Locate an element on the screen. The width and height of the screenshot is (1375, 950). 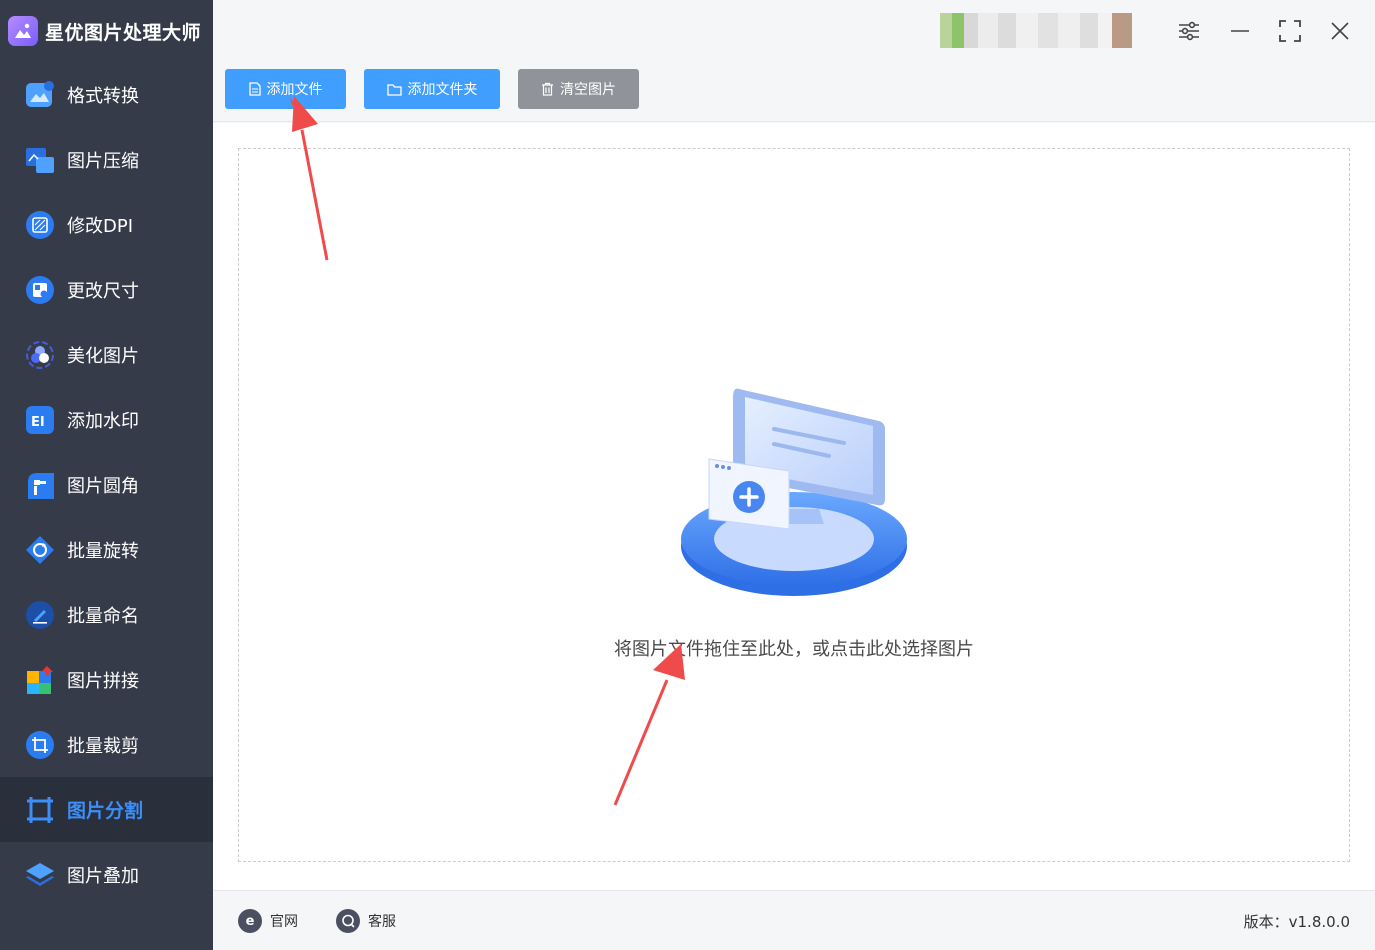
clear-images-button: 清空图片 is located at coordinates (578, 89).